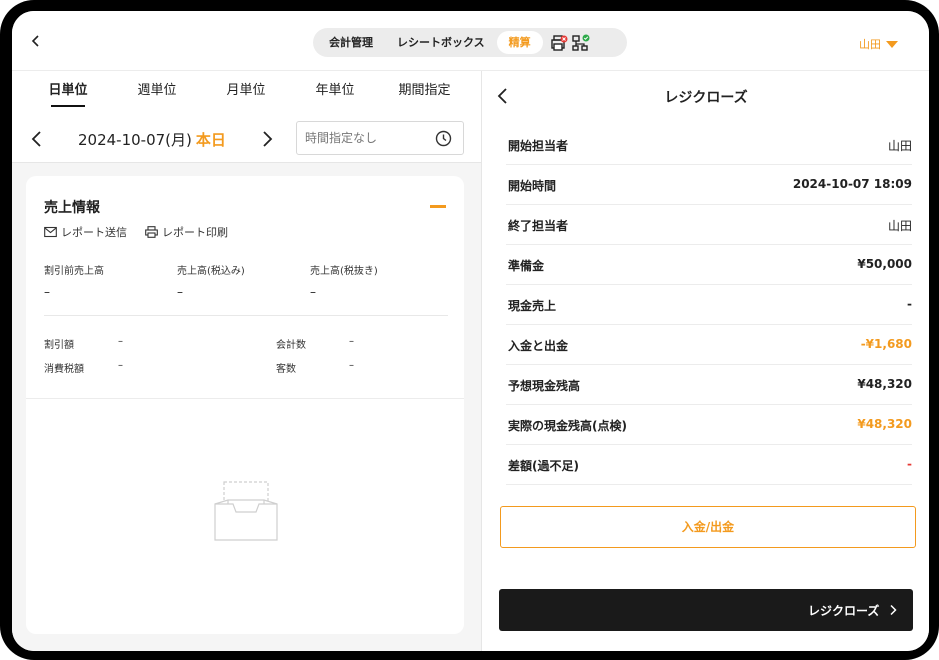  I want to click on register-close-button: レジクローズ, so click(706, 610).